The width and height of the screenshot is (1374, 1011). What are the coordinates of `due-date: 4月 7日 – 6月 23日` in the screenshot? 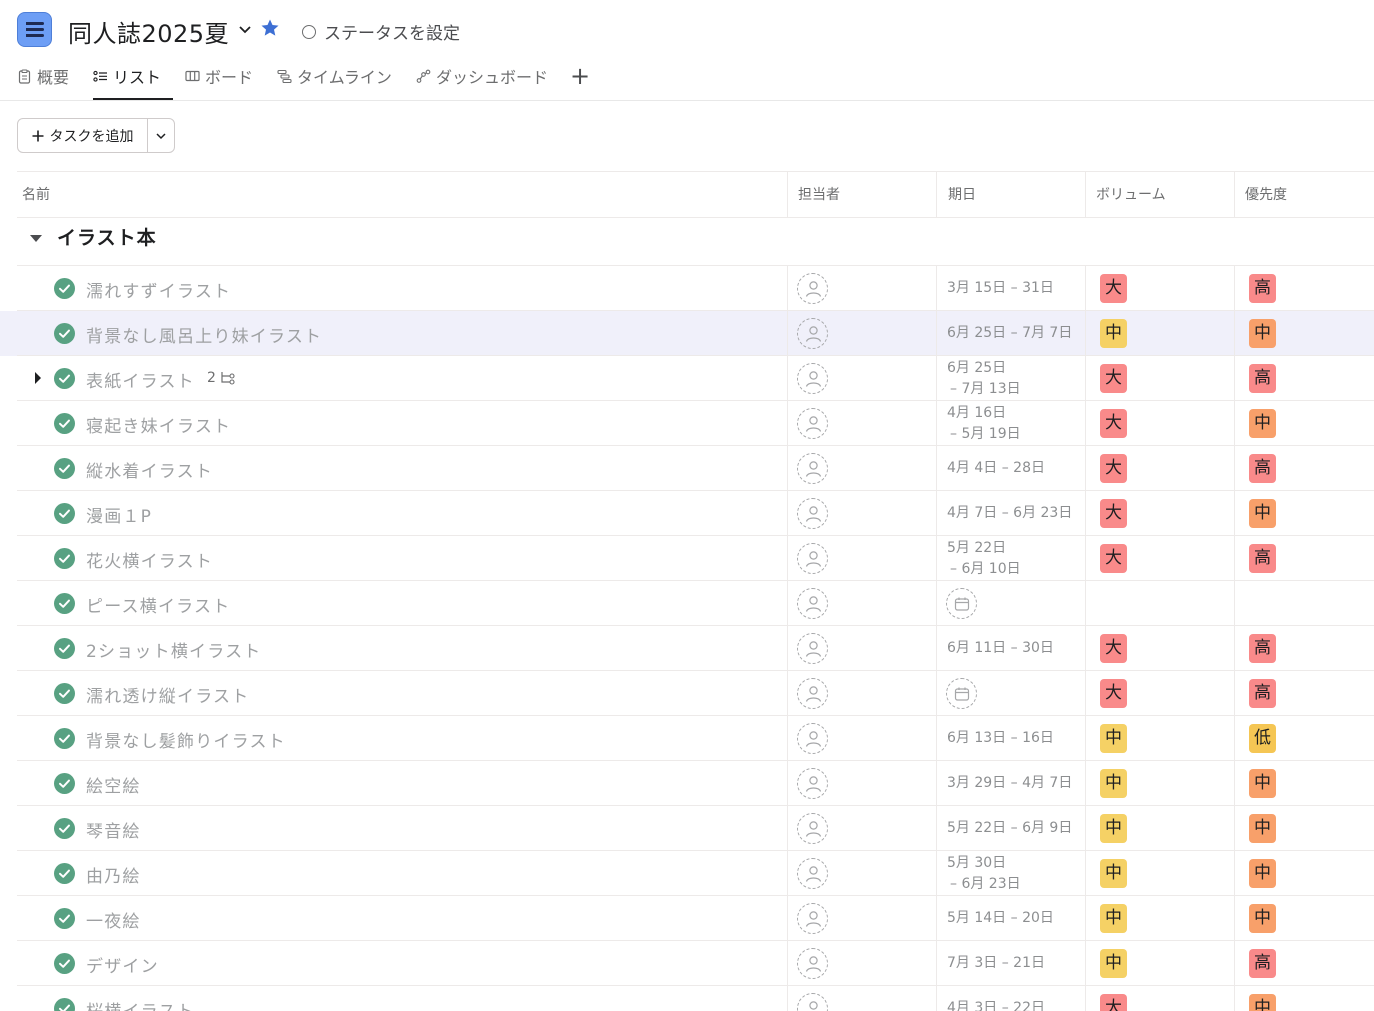 It's located at (1009, 513).